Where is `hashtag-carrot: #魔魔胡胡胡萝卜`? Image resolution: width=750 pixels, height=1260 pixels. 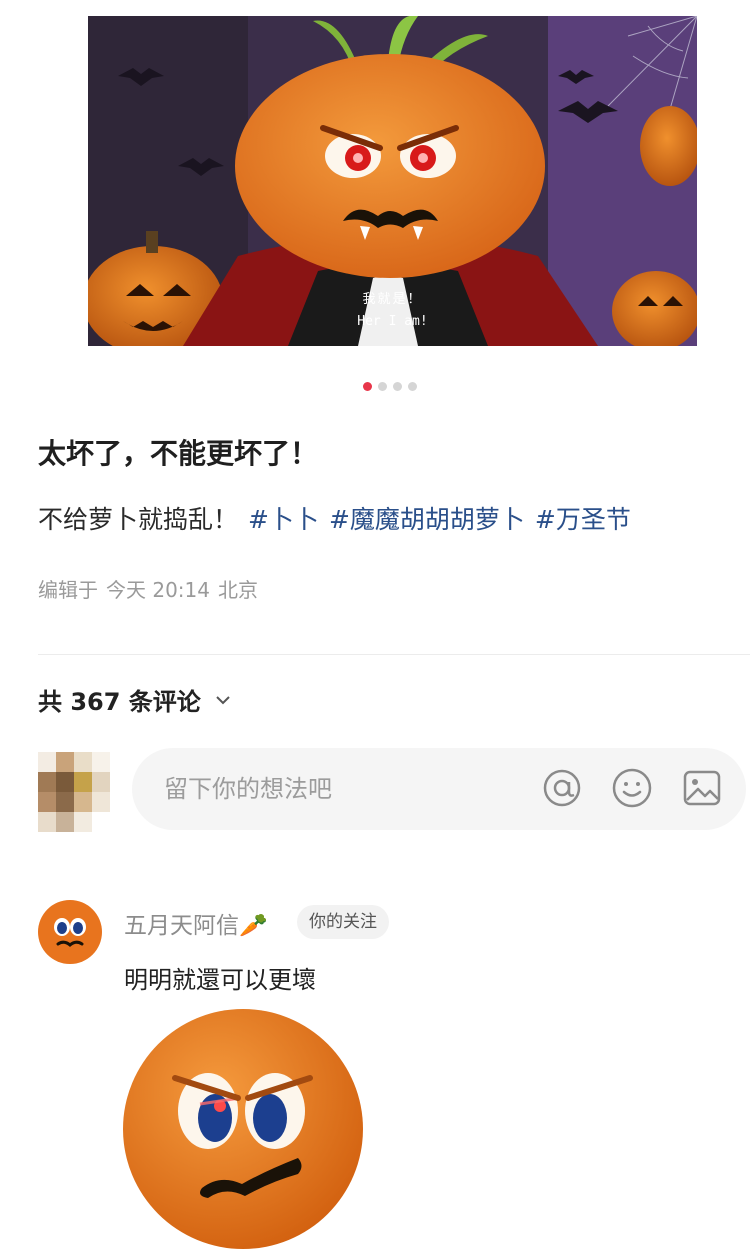
hashtag-carrot: #魔魔胡胡胡萝卜 is located at coordinates (427, 519).